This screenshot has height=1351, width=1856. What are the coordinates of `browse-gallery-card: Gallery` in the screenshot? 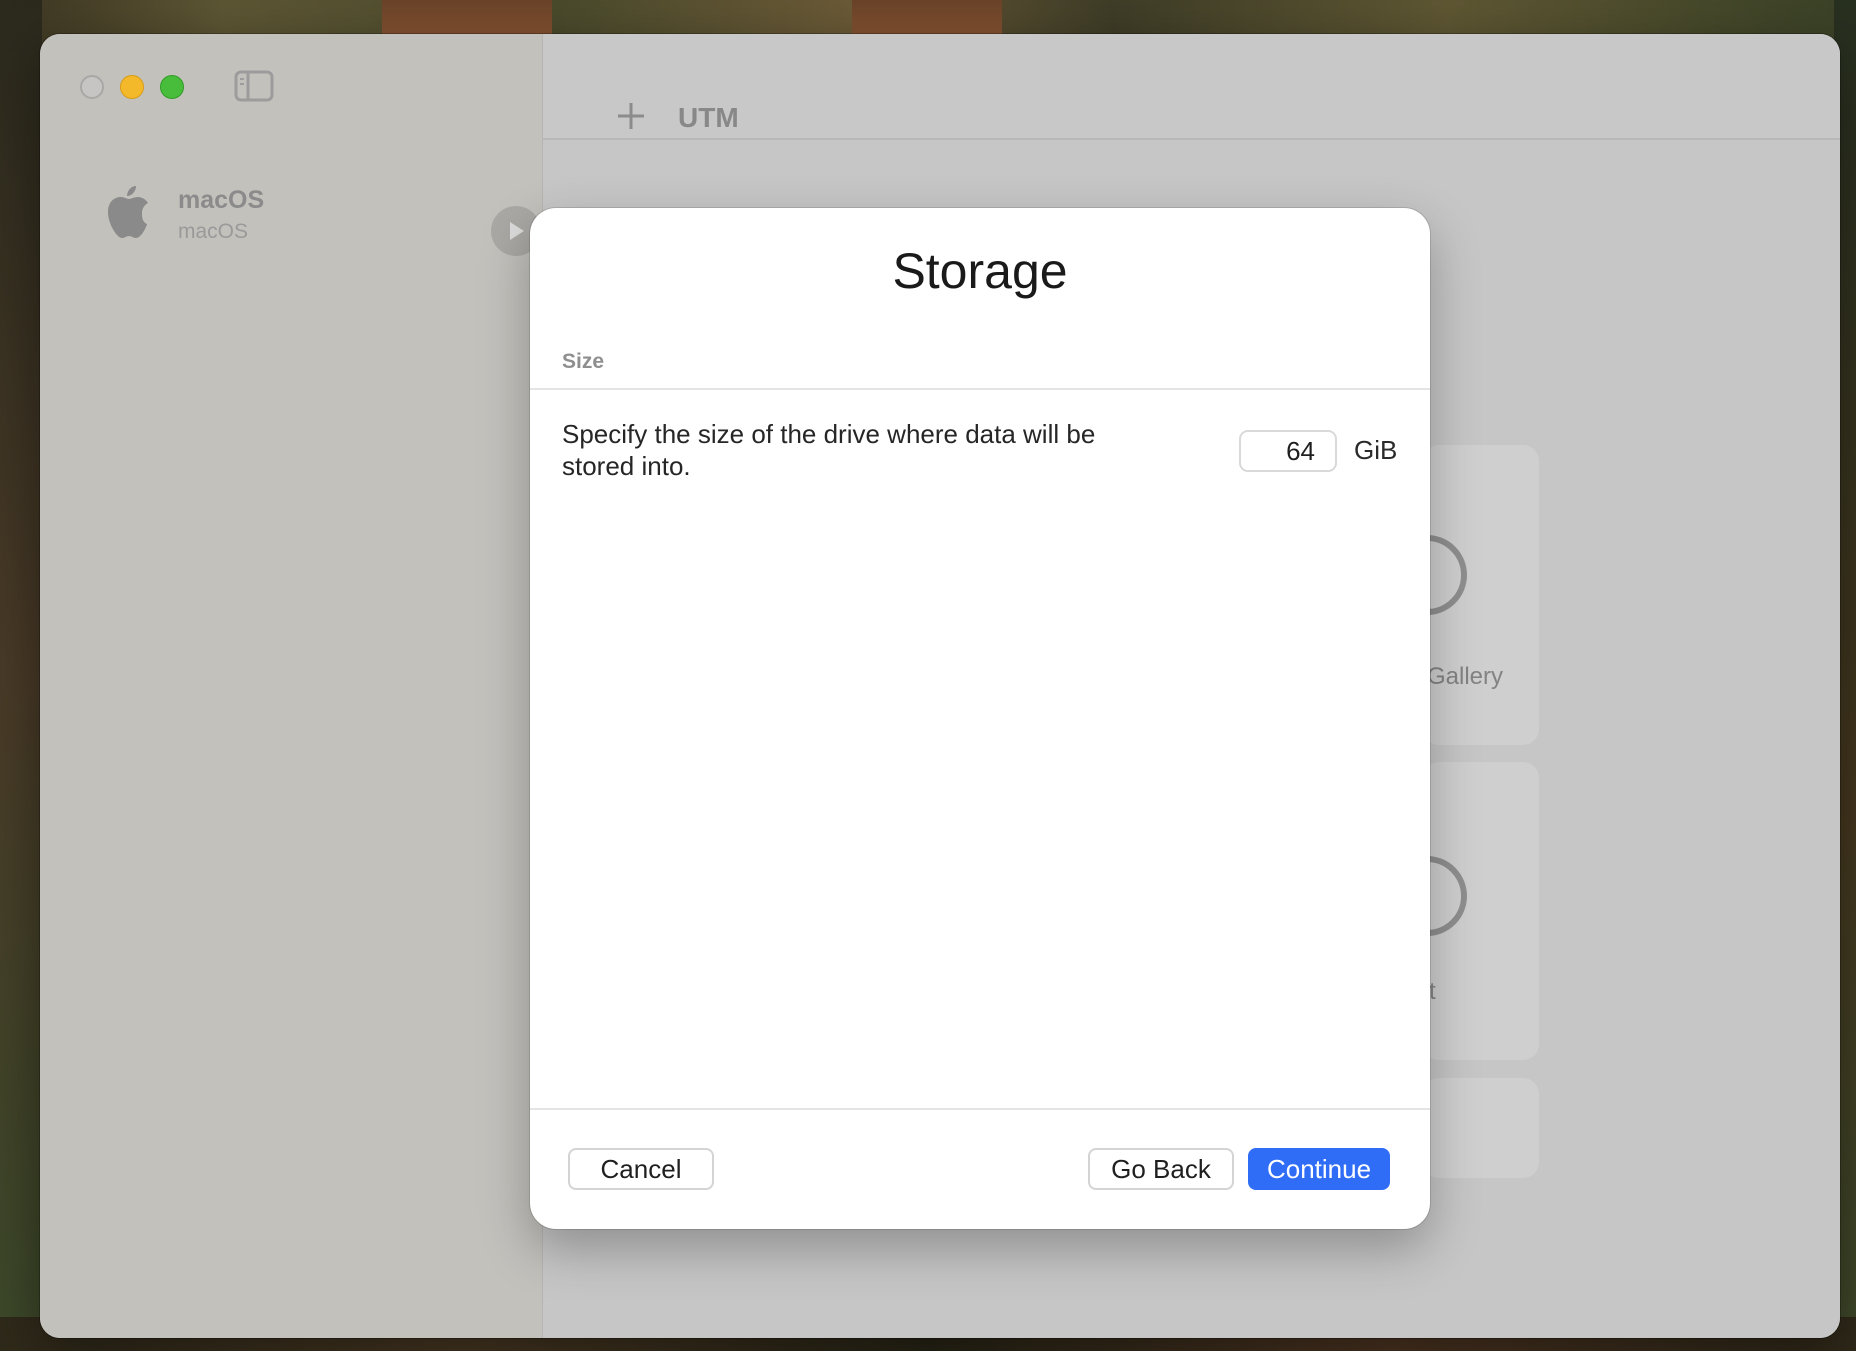 It's located at (1481, 595).